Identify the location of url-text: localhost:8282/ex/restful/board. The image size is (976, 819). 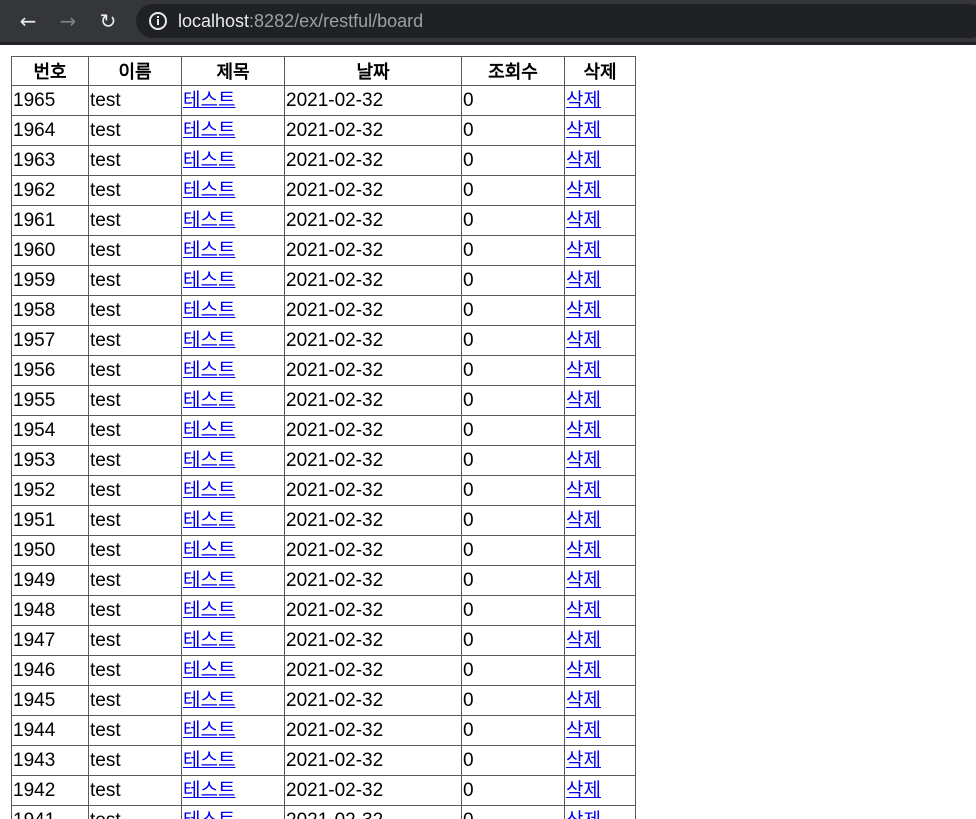
(300, 21).